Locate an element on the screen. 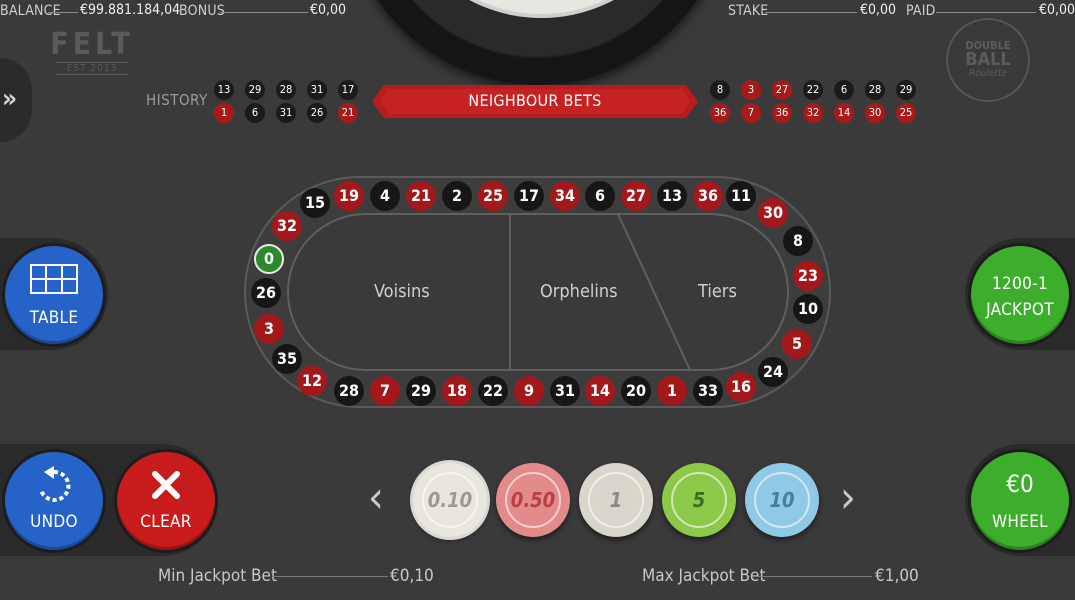  history-ball: 27 is located at coordinates (782, 90).